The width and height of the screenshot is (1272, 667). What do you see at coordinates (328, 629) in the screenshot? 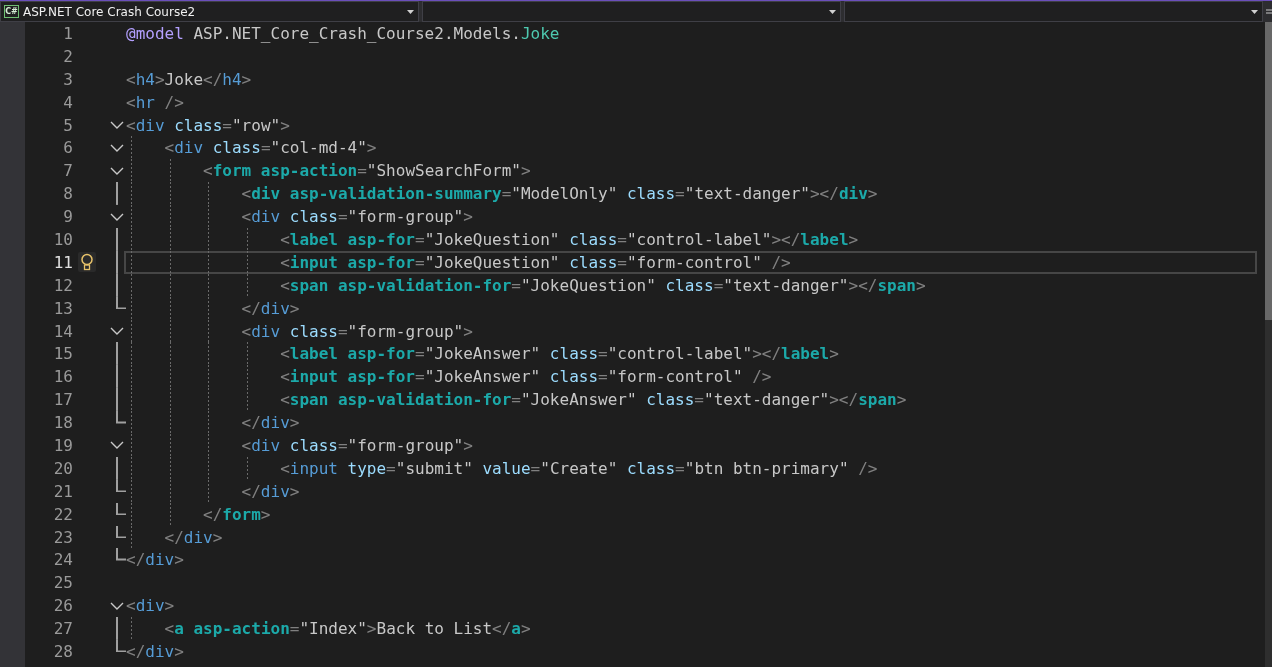
I see `code-line: <a asp-action="Index">Back to List</a>` at bounding box center [328, 629].